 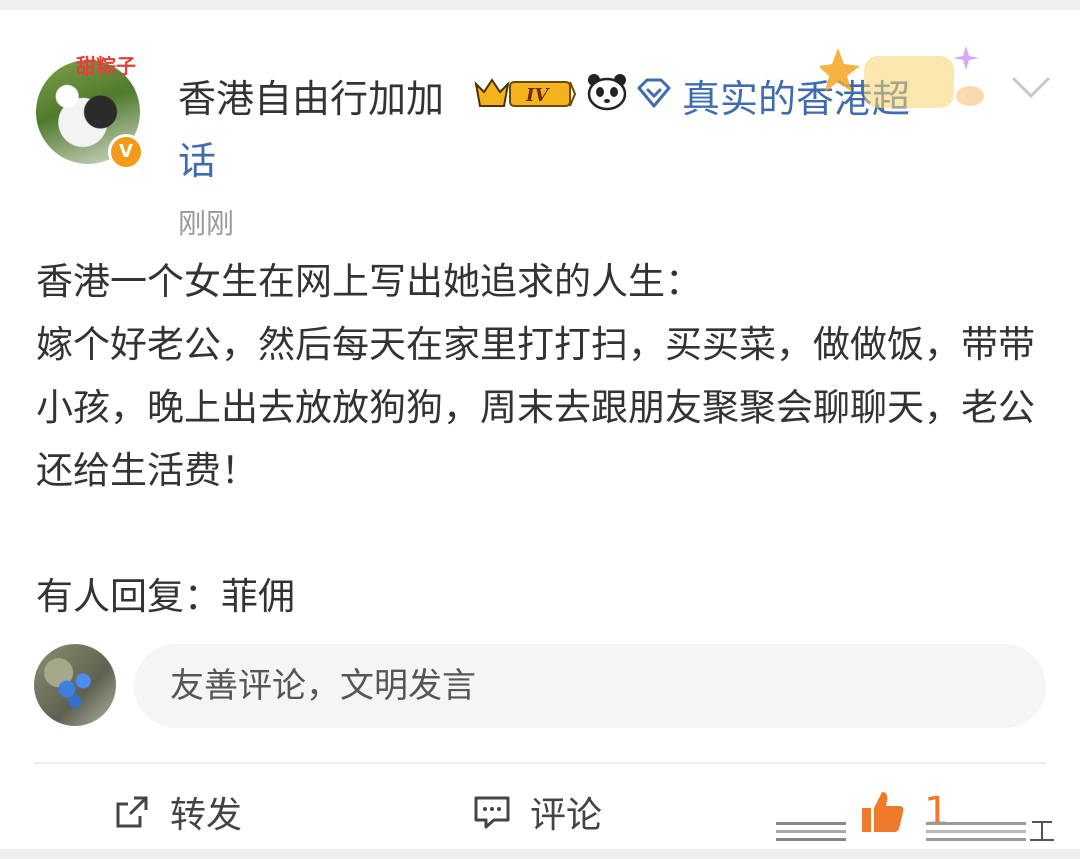 I want to click on current-user-avatar, so click(x=75, y=685).